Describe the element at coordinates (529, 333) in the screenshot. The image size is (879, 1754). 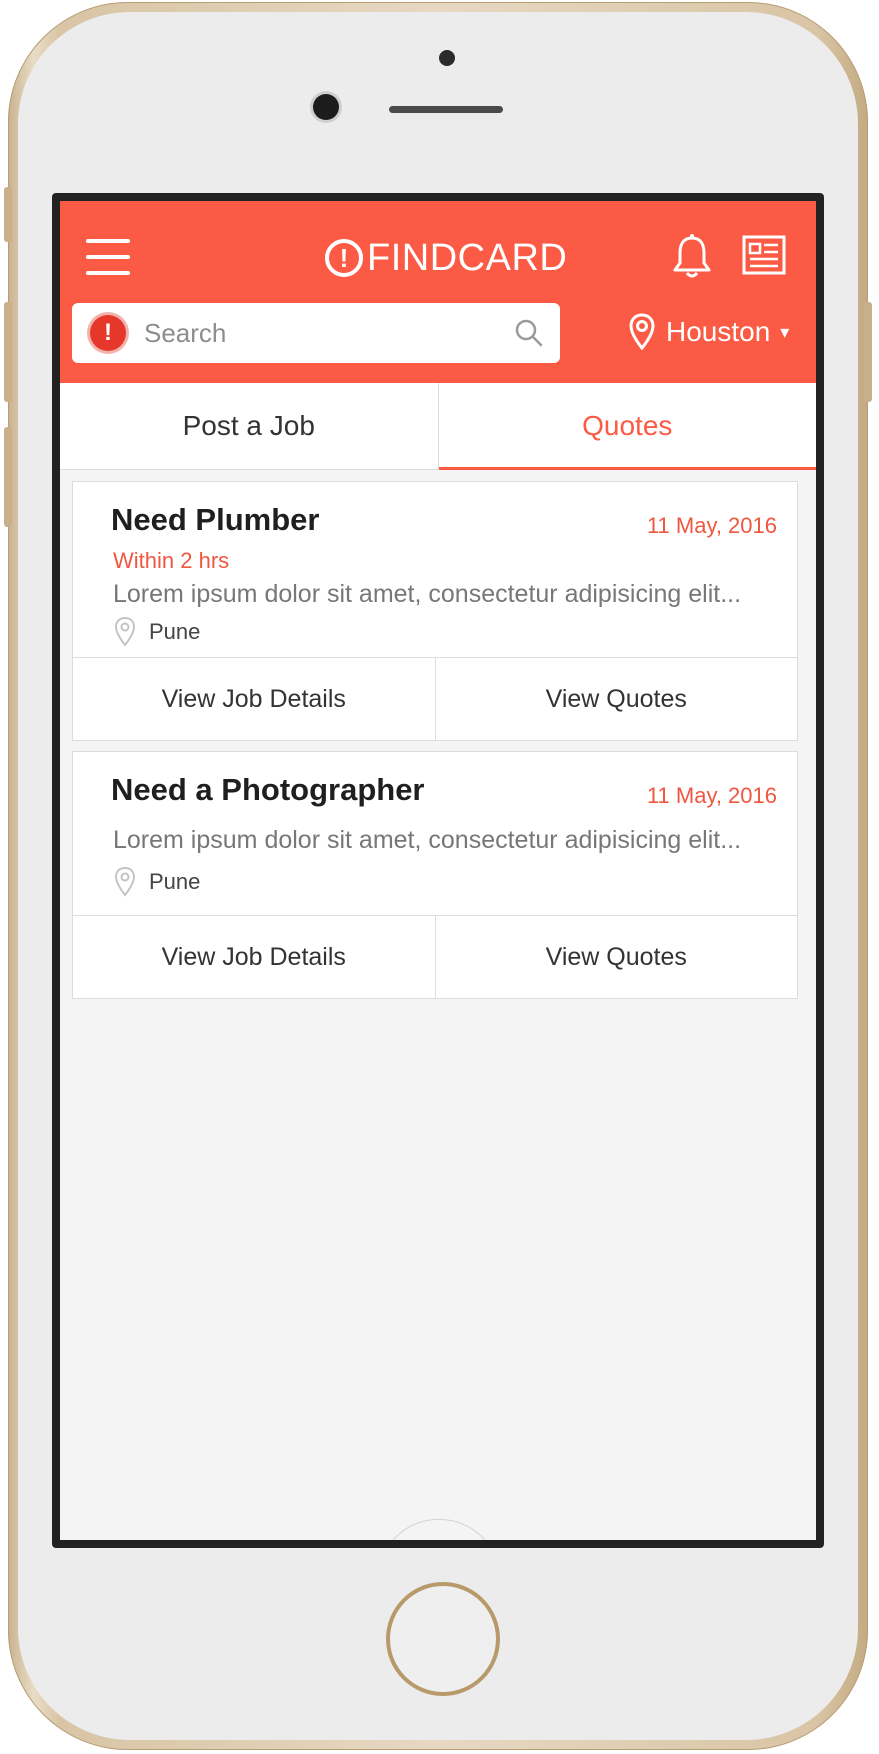
I see `search-icon` at that location.